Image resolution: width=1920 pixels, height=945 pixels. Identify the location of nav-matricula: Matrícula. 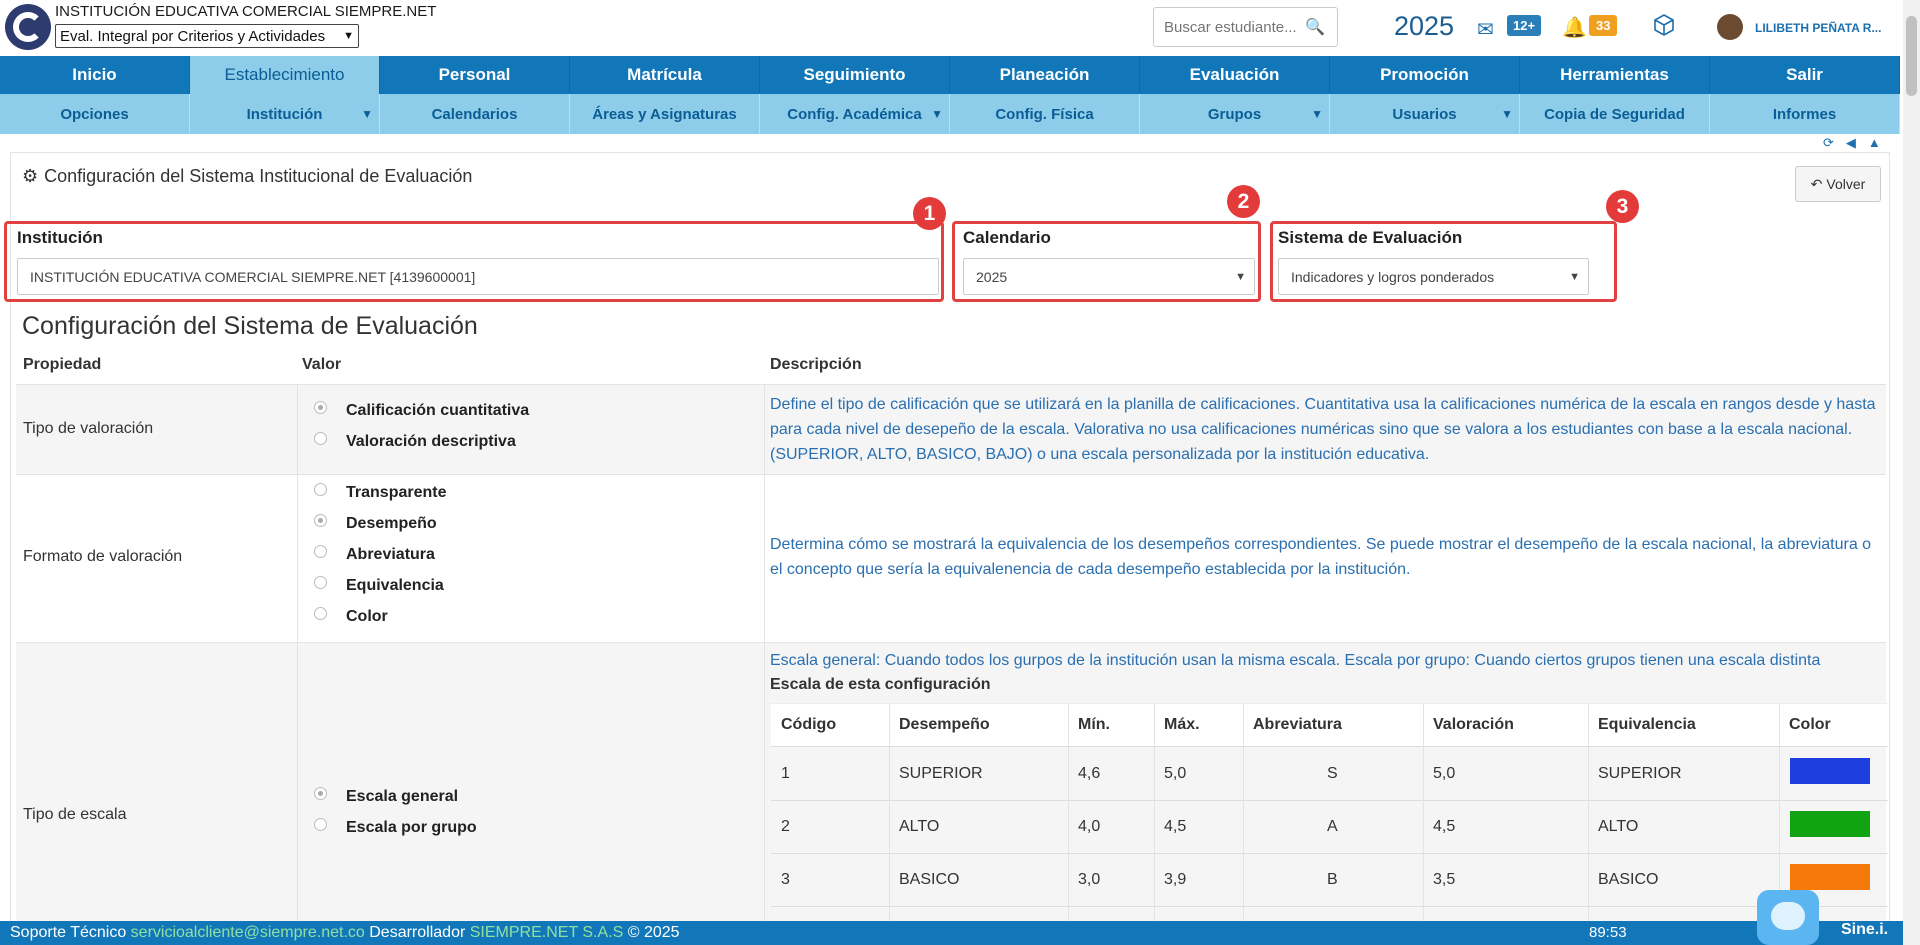
(665, 75).